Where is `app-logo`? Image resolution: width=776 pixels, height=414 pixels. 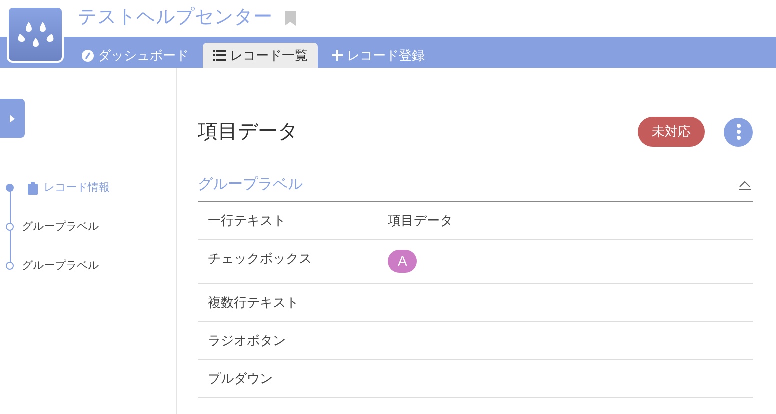
app-logo is located at coordinates (35, 34).